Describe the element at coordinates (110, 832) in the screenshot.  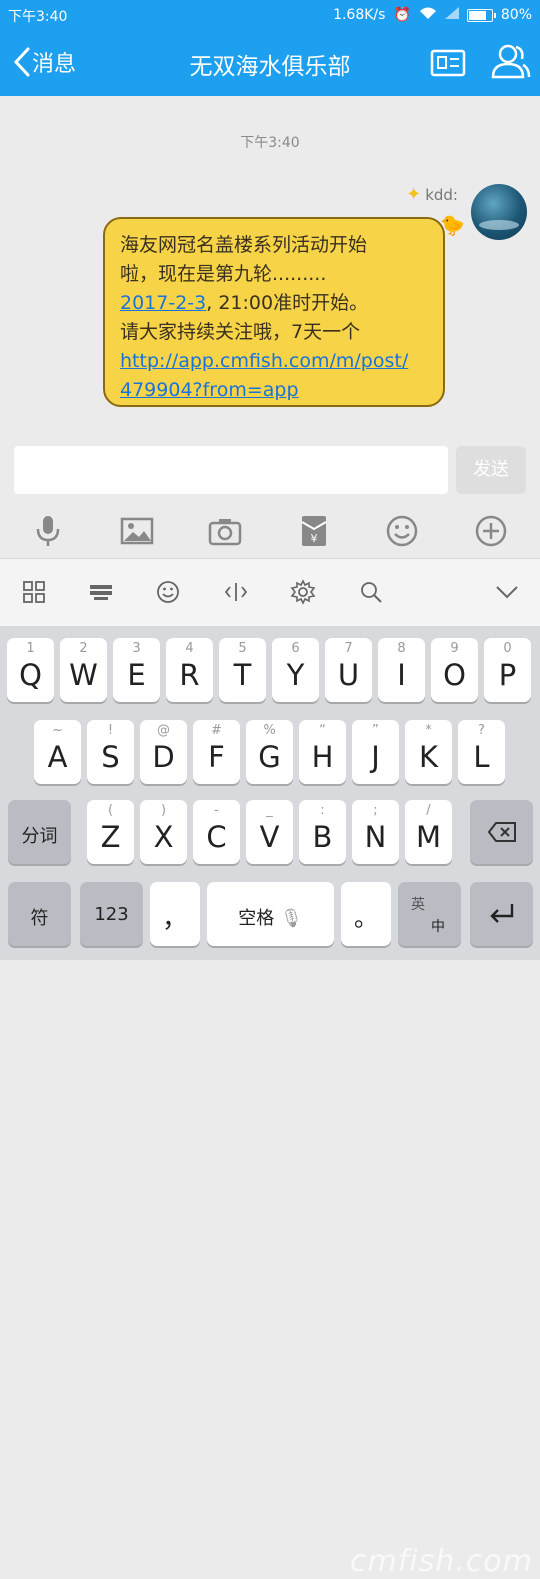
I see `letter-key: (Z` at that location.